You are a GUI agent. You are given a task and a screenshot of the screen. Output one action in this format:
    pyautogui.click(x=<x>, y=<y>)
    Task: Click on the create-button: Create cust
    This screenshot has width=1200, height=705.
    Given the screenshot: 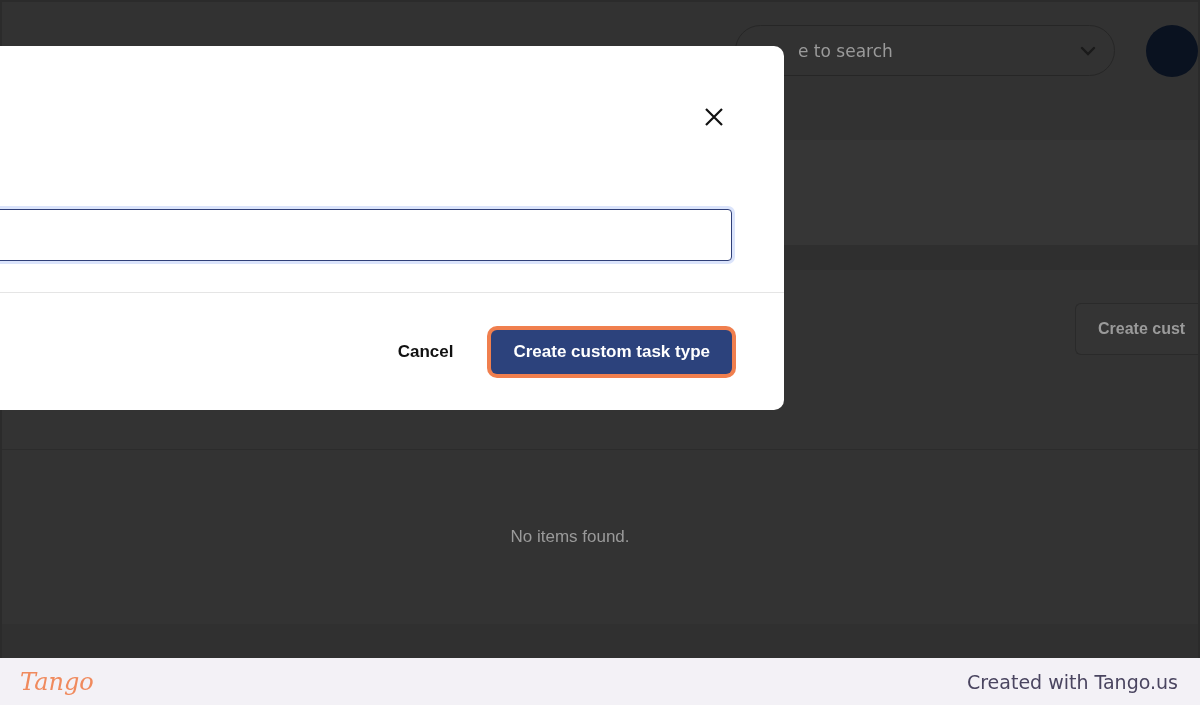 What is the action you would take?
    pyautogui.click(x=1136, y=329)
    